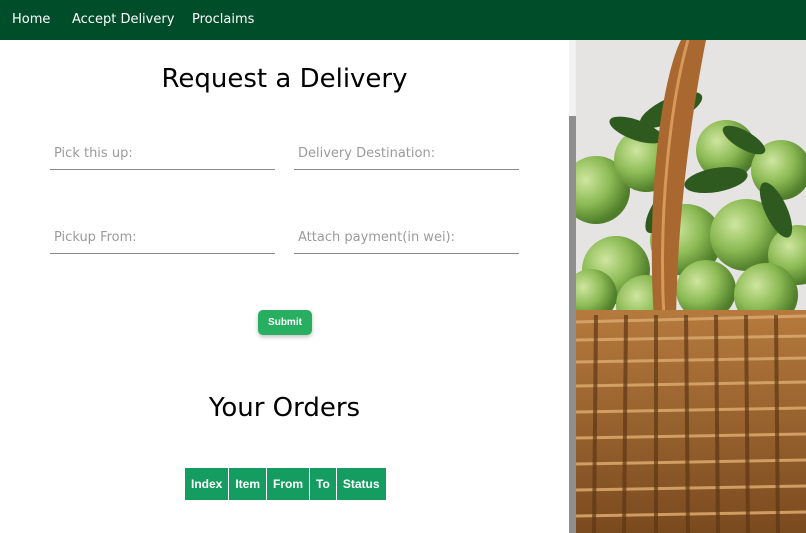 The image size is (806, 533). Describe the element at coordinates (123, 19) in the screenshot. I see `nav-accept-delivery-link: Accept Delivery` at that location.